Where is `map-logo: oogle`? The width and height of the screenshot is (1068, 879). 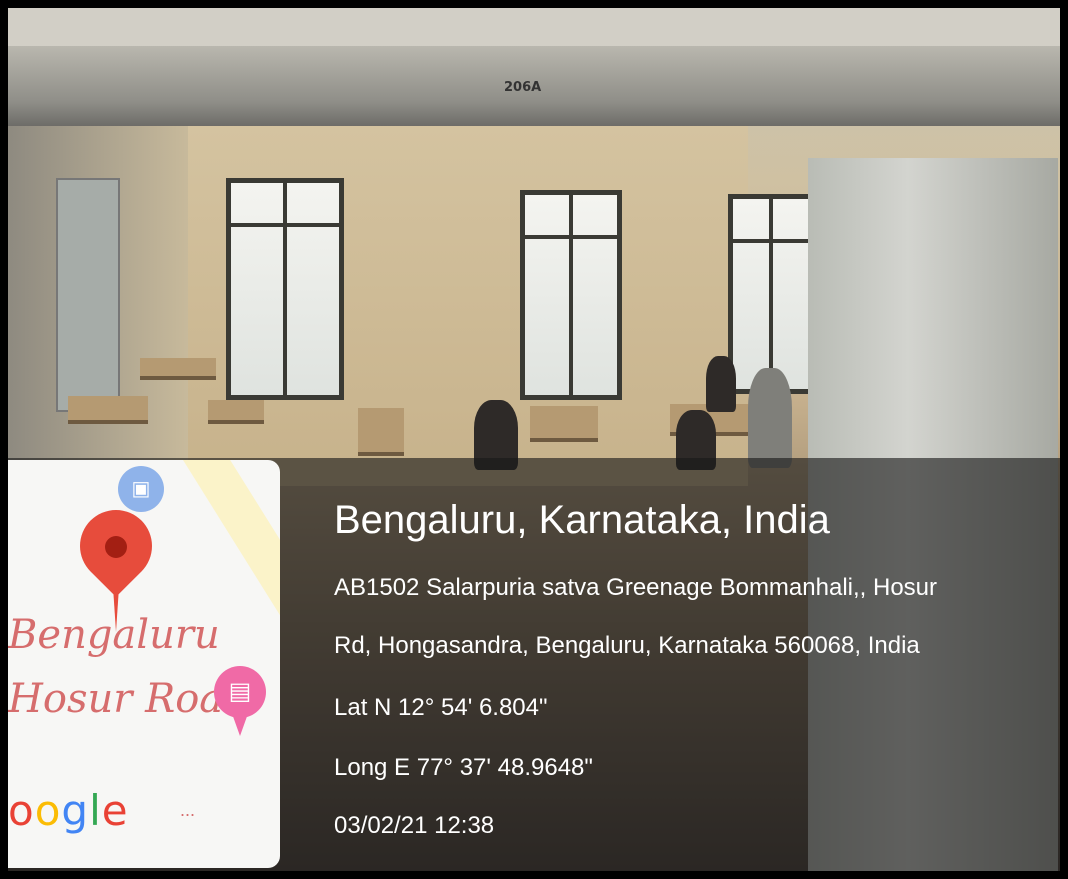 map-logo: oogle is located at coordinates (68, 810).